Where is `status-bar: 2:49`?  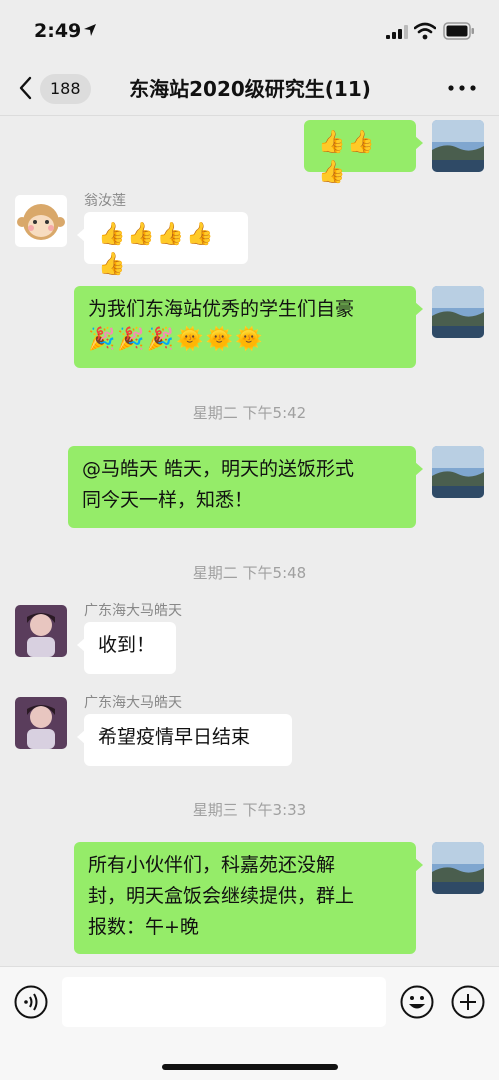 status-bar: 2:49 is located at coordinates (249, 30).